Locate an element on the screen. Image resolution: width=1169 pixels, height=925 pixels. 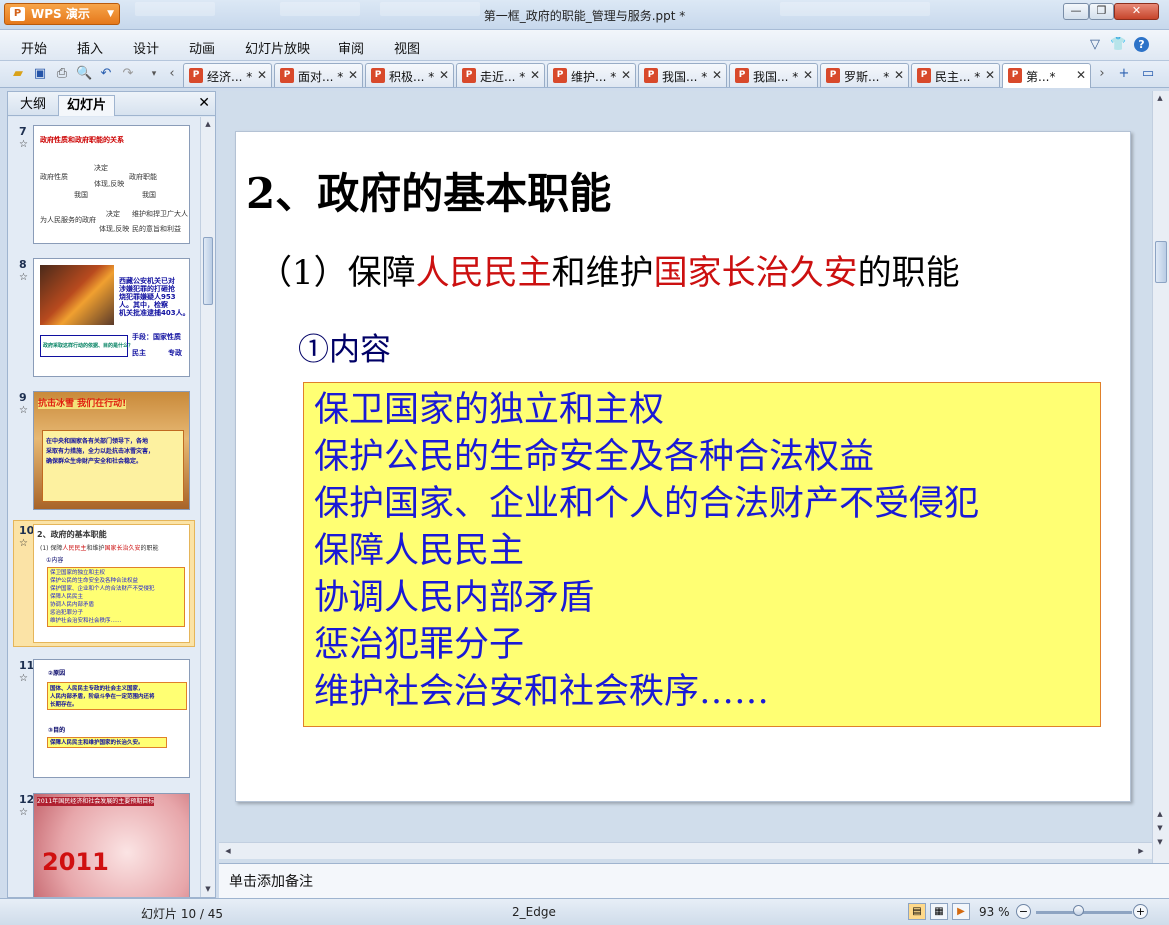
redo-icon: ↷ is located at coordinates (128, 74).